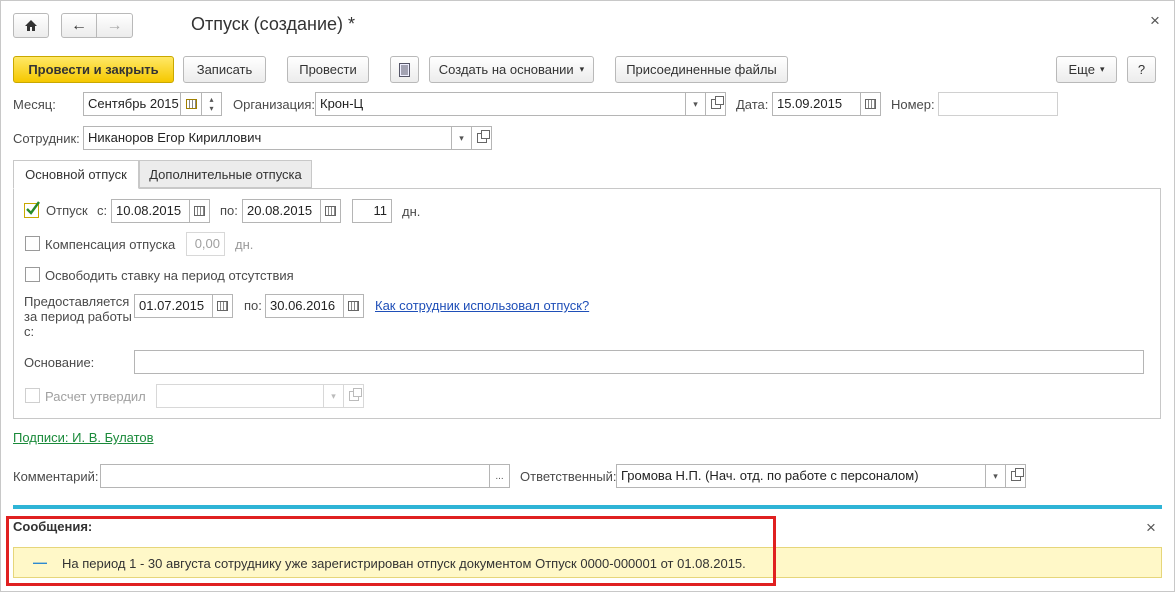 The height and width of the screenshot is (592, 1175). I want to click on number-label: Номер:, so click(913, 104).